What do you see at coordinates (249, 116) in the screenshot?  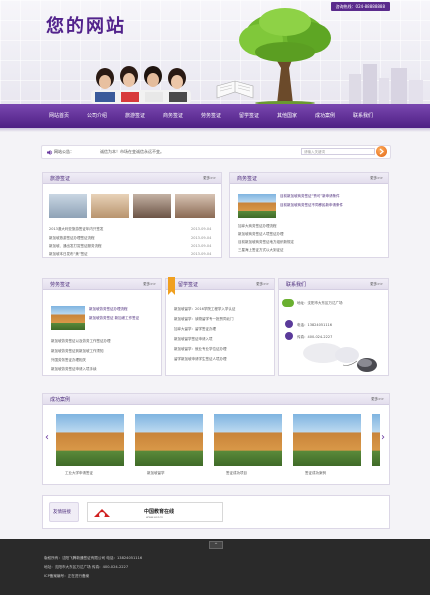 I see `nav-item-study-visa: 留学签证` at bounding box center [249, 116].